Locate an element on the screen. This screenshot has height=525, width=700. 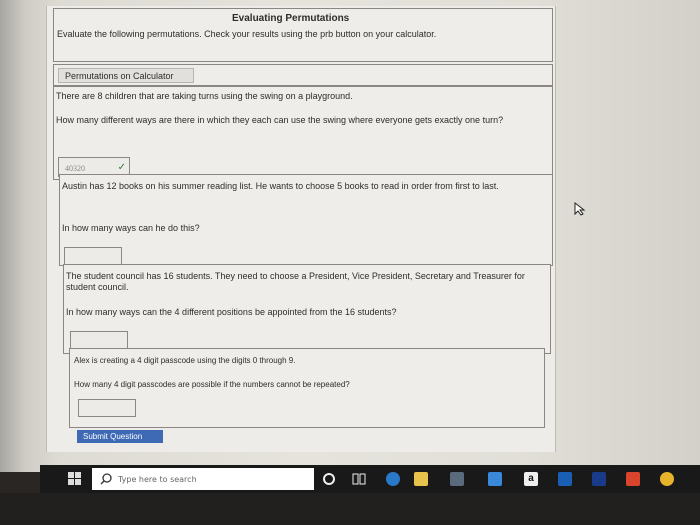
question-1-answer-value: 40320 is located at coordinates (75, 168).